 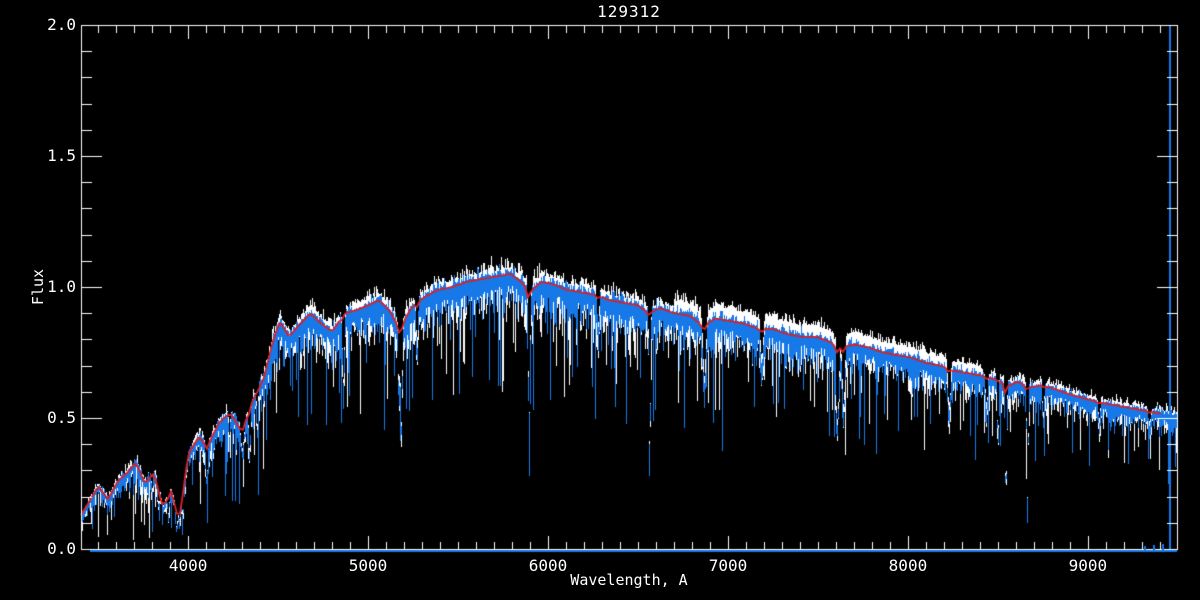 I want to click on x-tick-label: 6000, so click(x=548, y=565).